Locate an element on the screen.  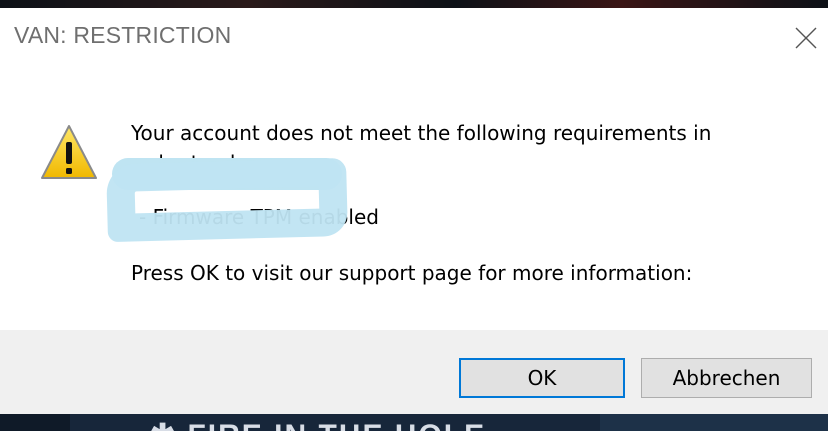
redaction-mark is located at coordinates (227, 200).